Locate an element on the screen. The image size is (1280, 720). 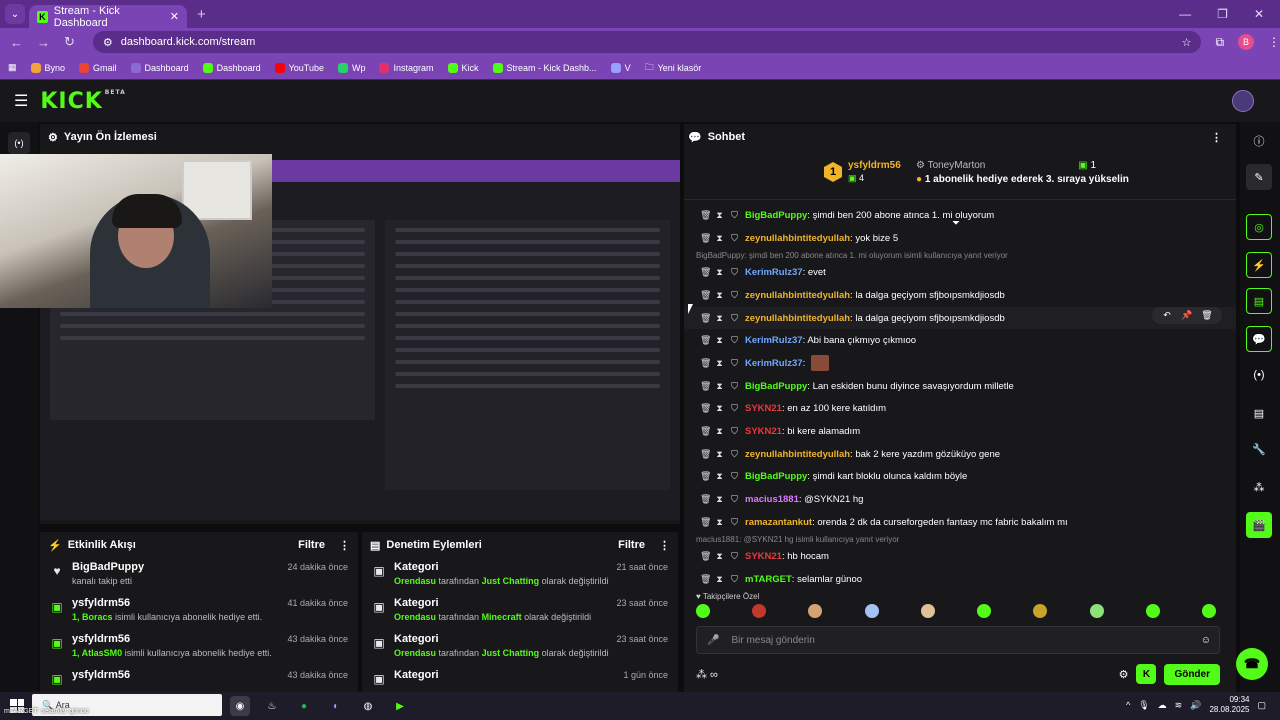
clock: 09:34 28.08.2025 is located at coordinates (1229, 705).